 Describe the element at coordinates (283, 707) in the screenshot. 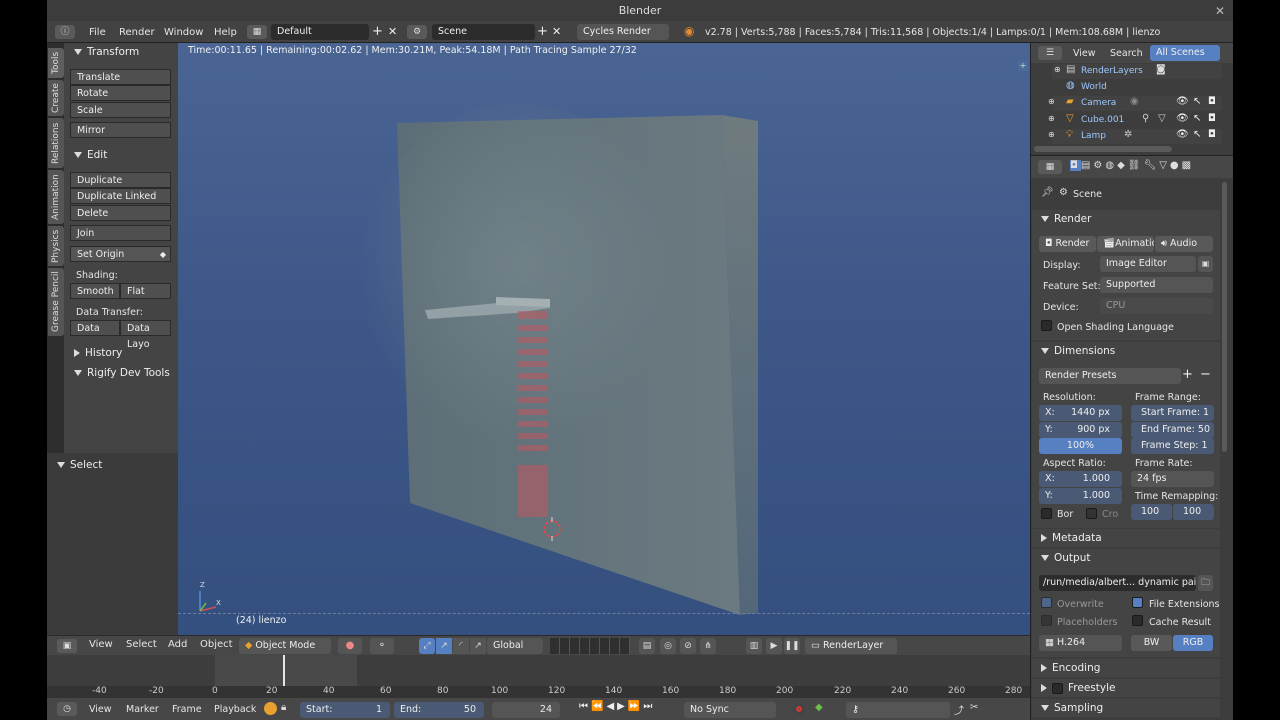

I see `lock-icon: 🔒︎` at that location.